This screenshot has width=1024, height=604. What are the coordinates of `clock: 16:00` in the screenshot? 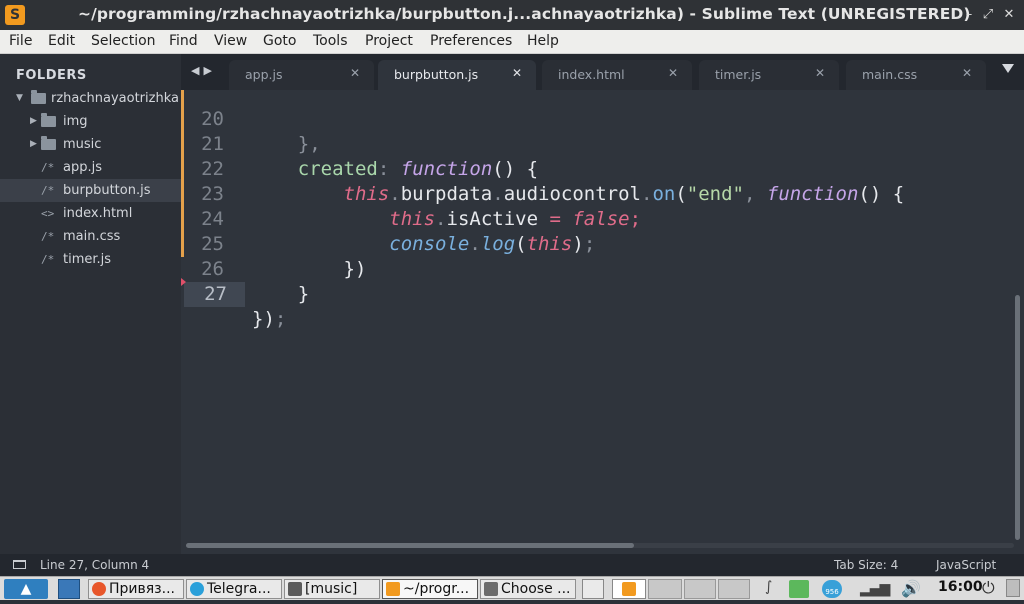 It's located at (960, 587).